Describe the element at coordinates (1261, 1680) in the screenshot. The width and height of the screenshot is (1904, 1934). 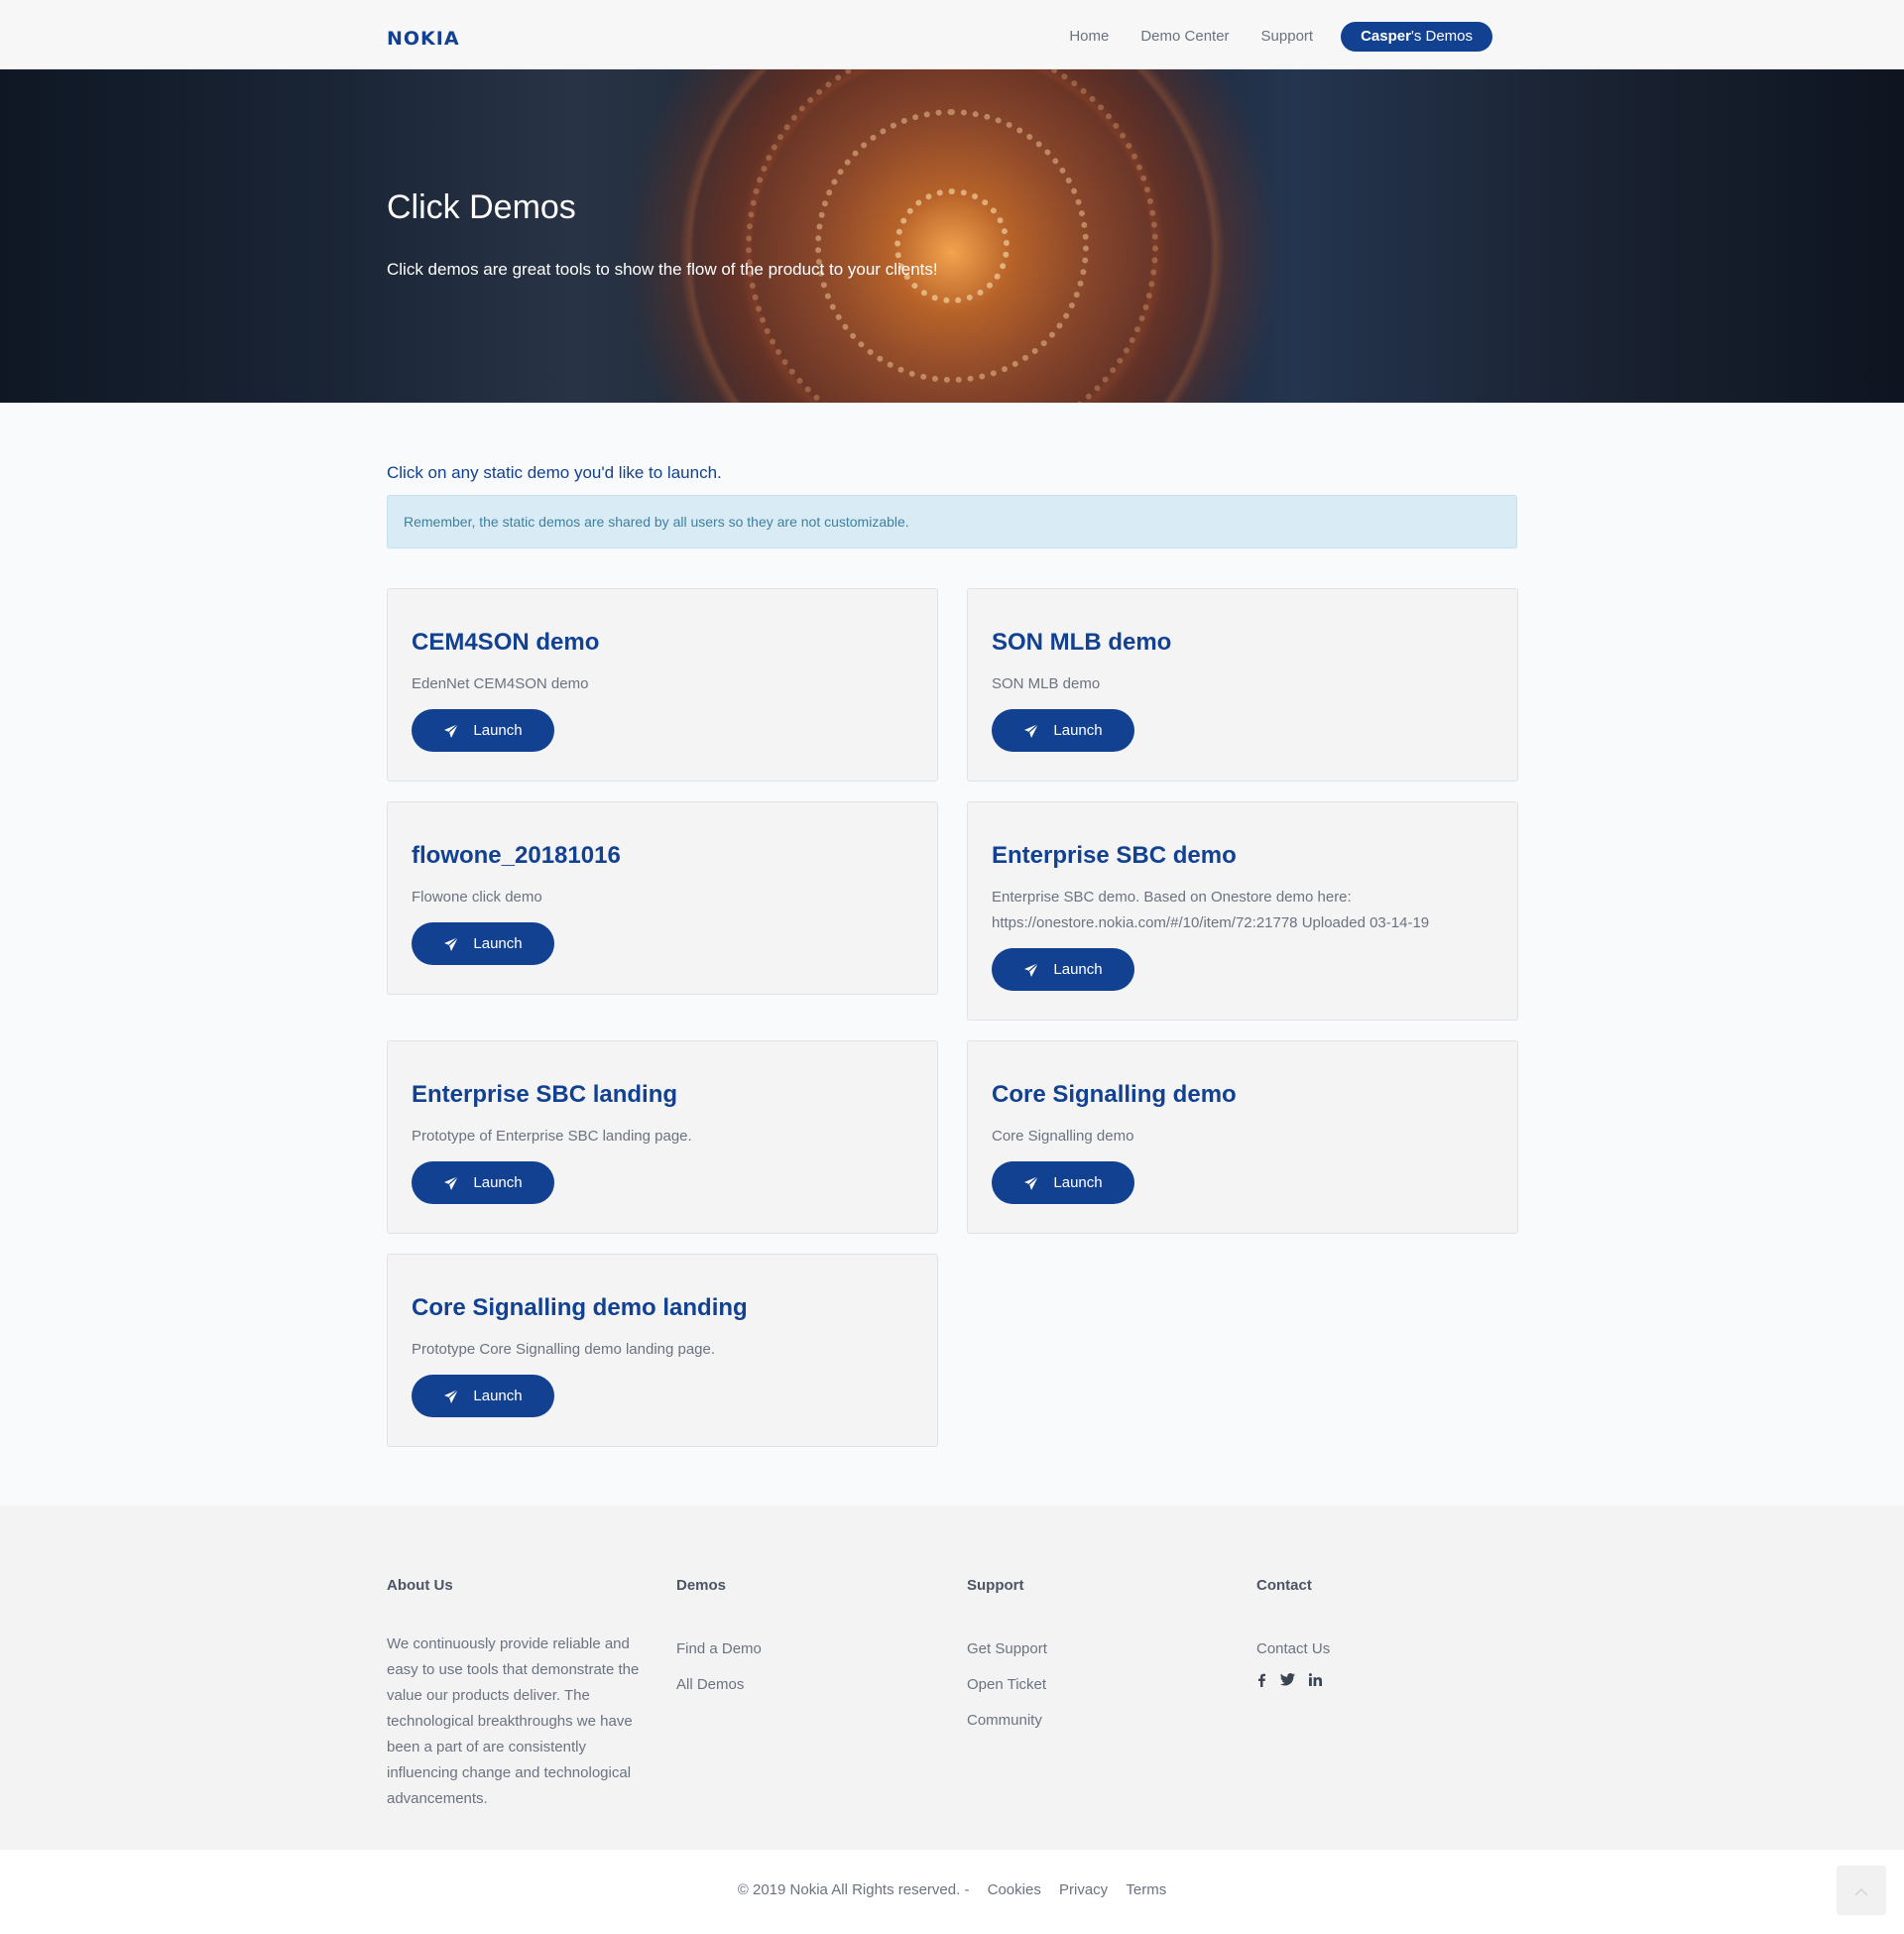
I see `facebook-icon` at that location.